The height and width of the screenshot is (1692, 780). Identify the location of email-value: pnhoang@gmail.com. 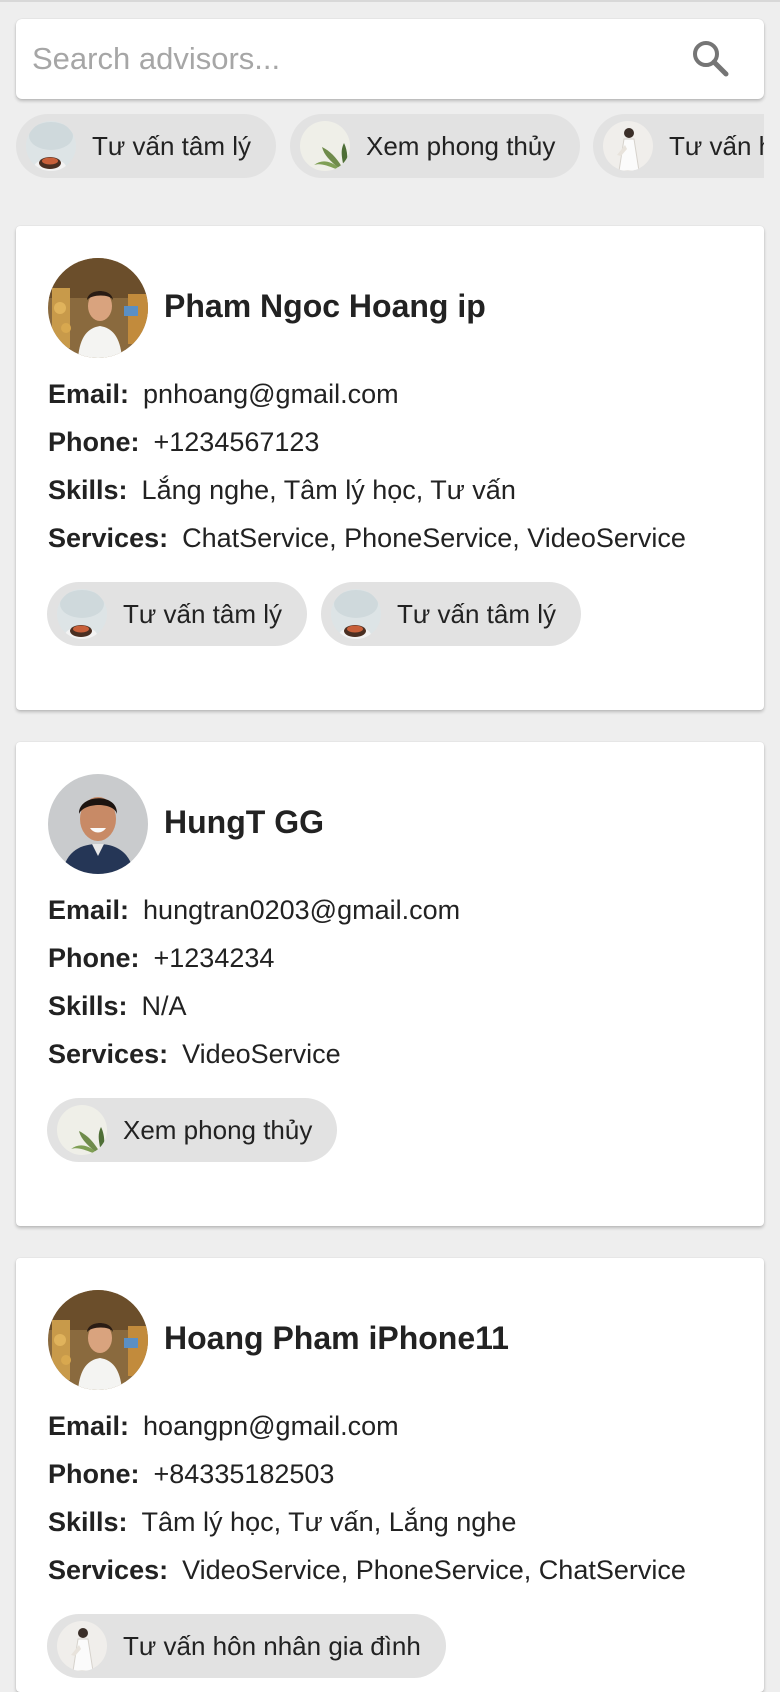
(271, 394).